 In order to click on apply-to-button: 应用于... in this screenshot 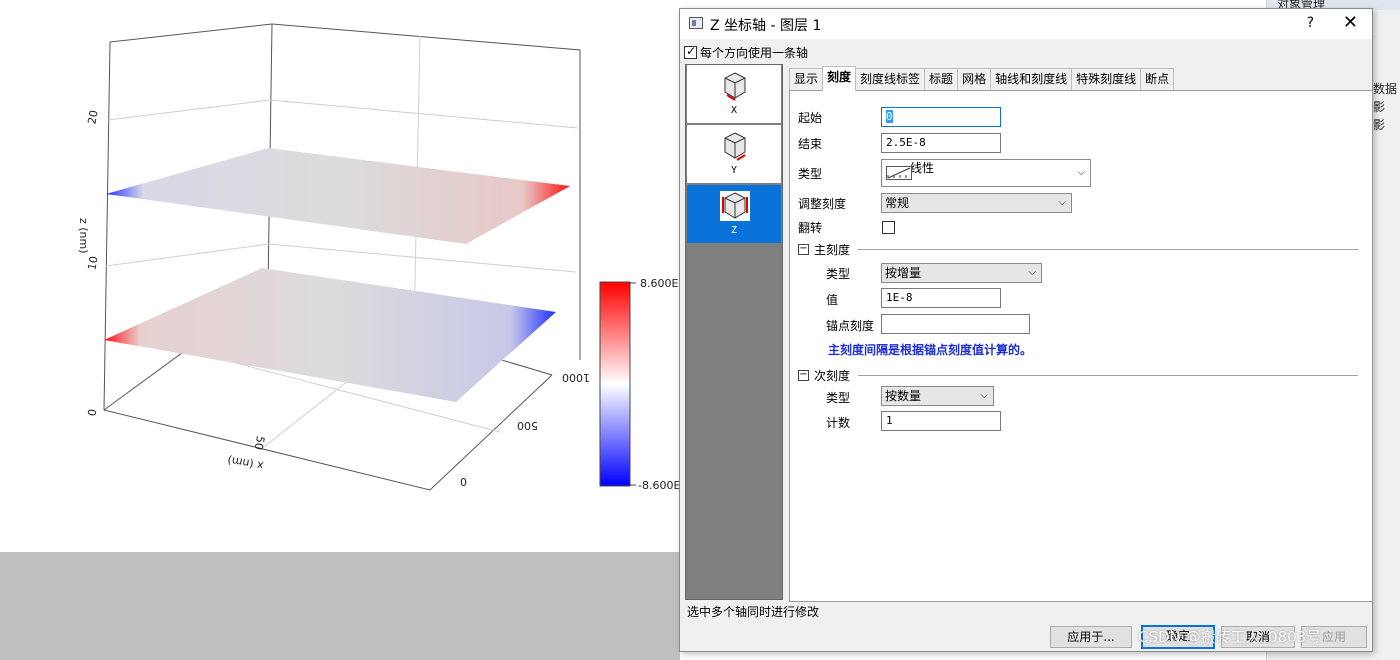, I will do `click(1091, 637)`.